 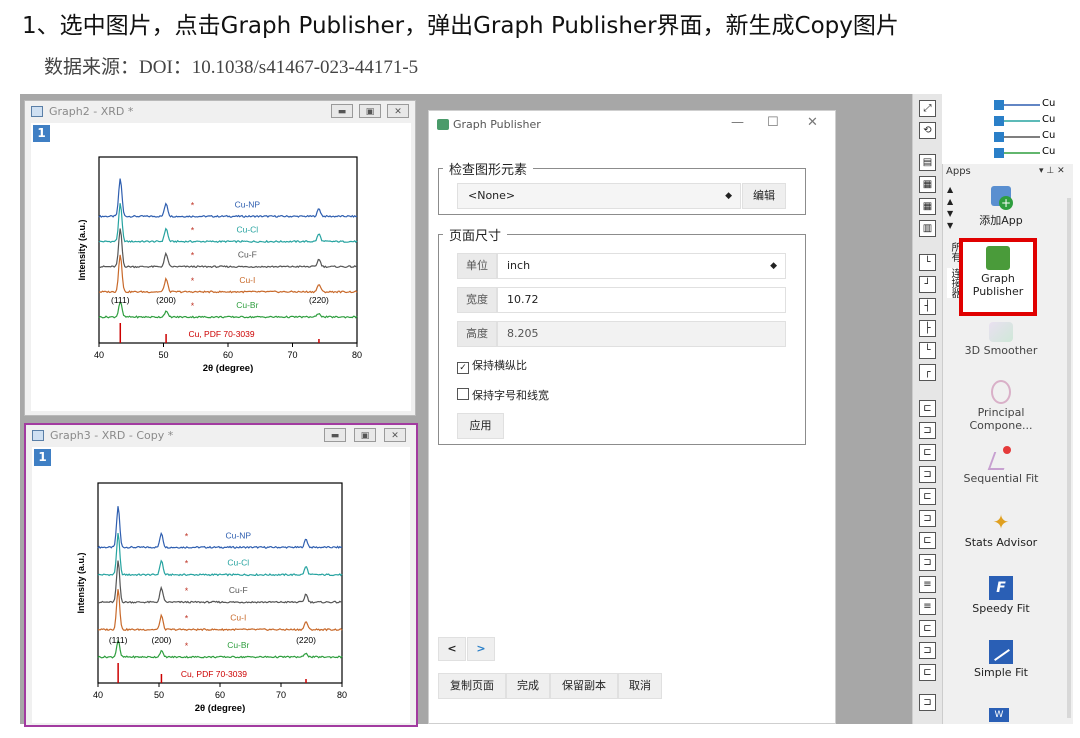 I want to click on unit-select: inch ◆, so click(x=641, y=266).